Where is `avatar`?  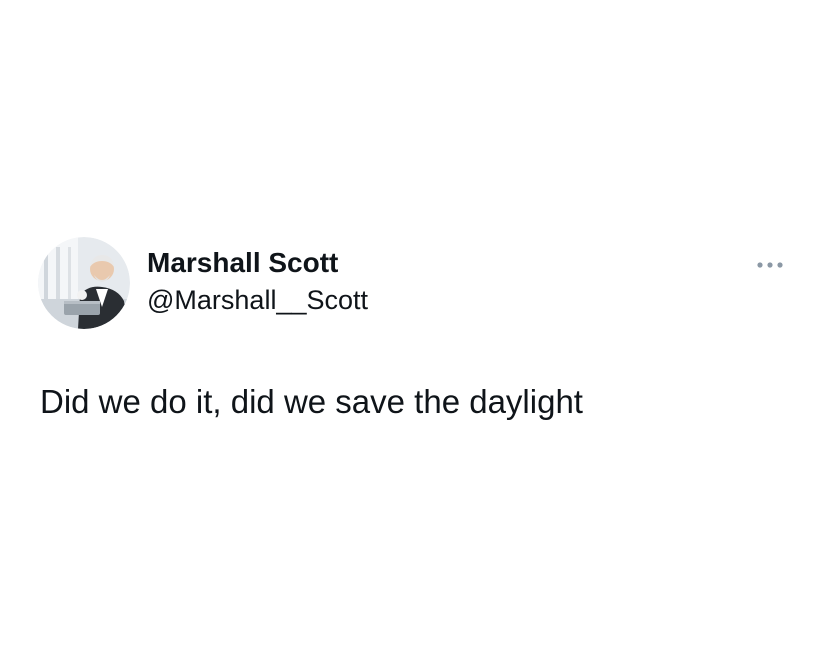 avatar is located at coordinates (84, 283).